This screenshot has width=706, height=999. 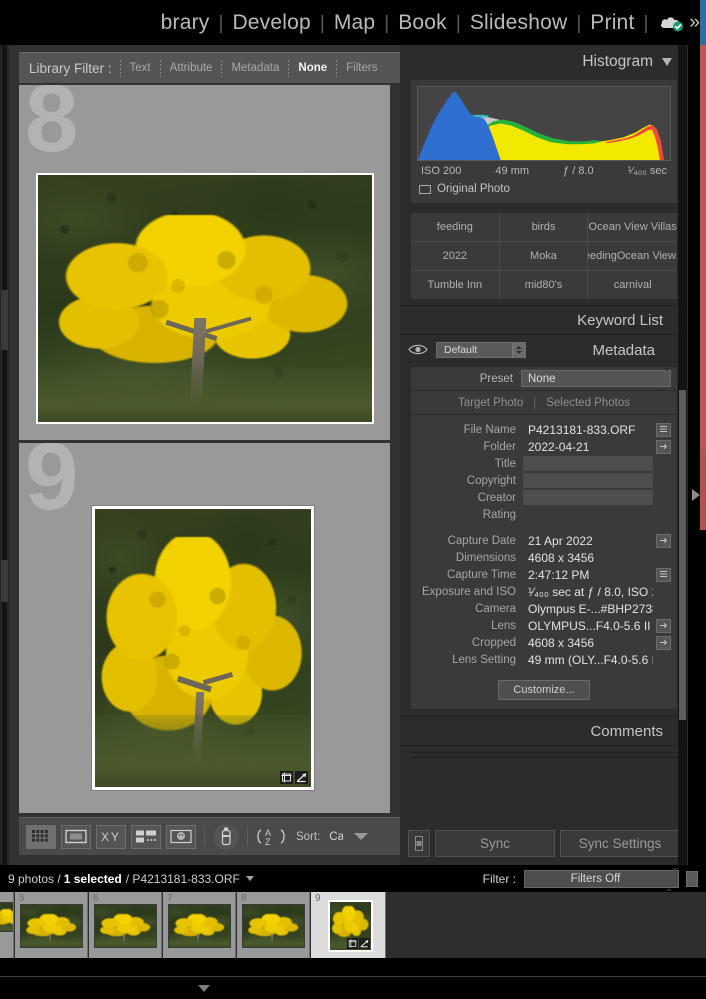 What do you see at coordinates (696, 495) in the screenshot?
I see `right-panel-collapse-icon` at bounding box center [696, 495].